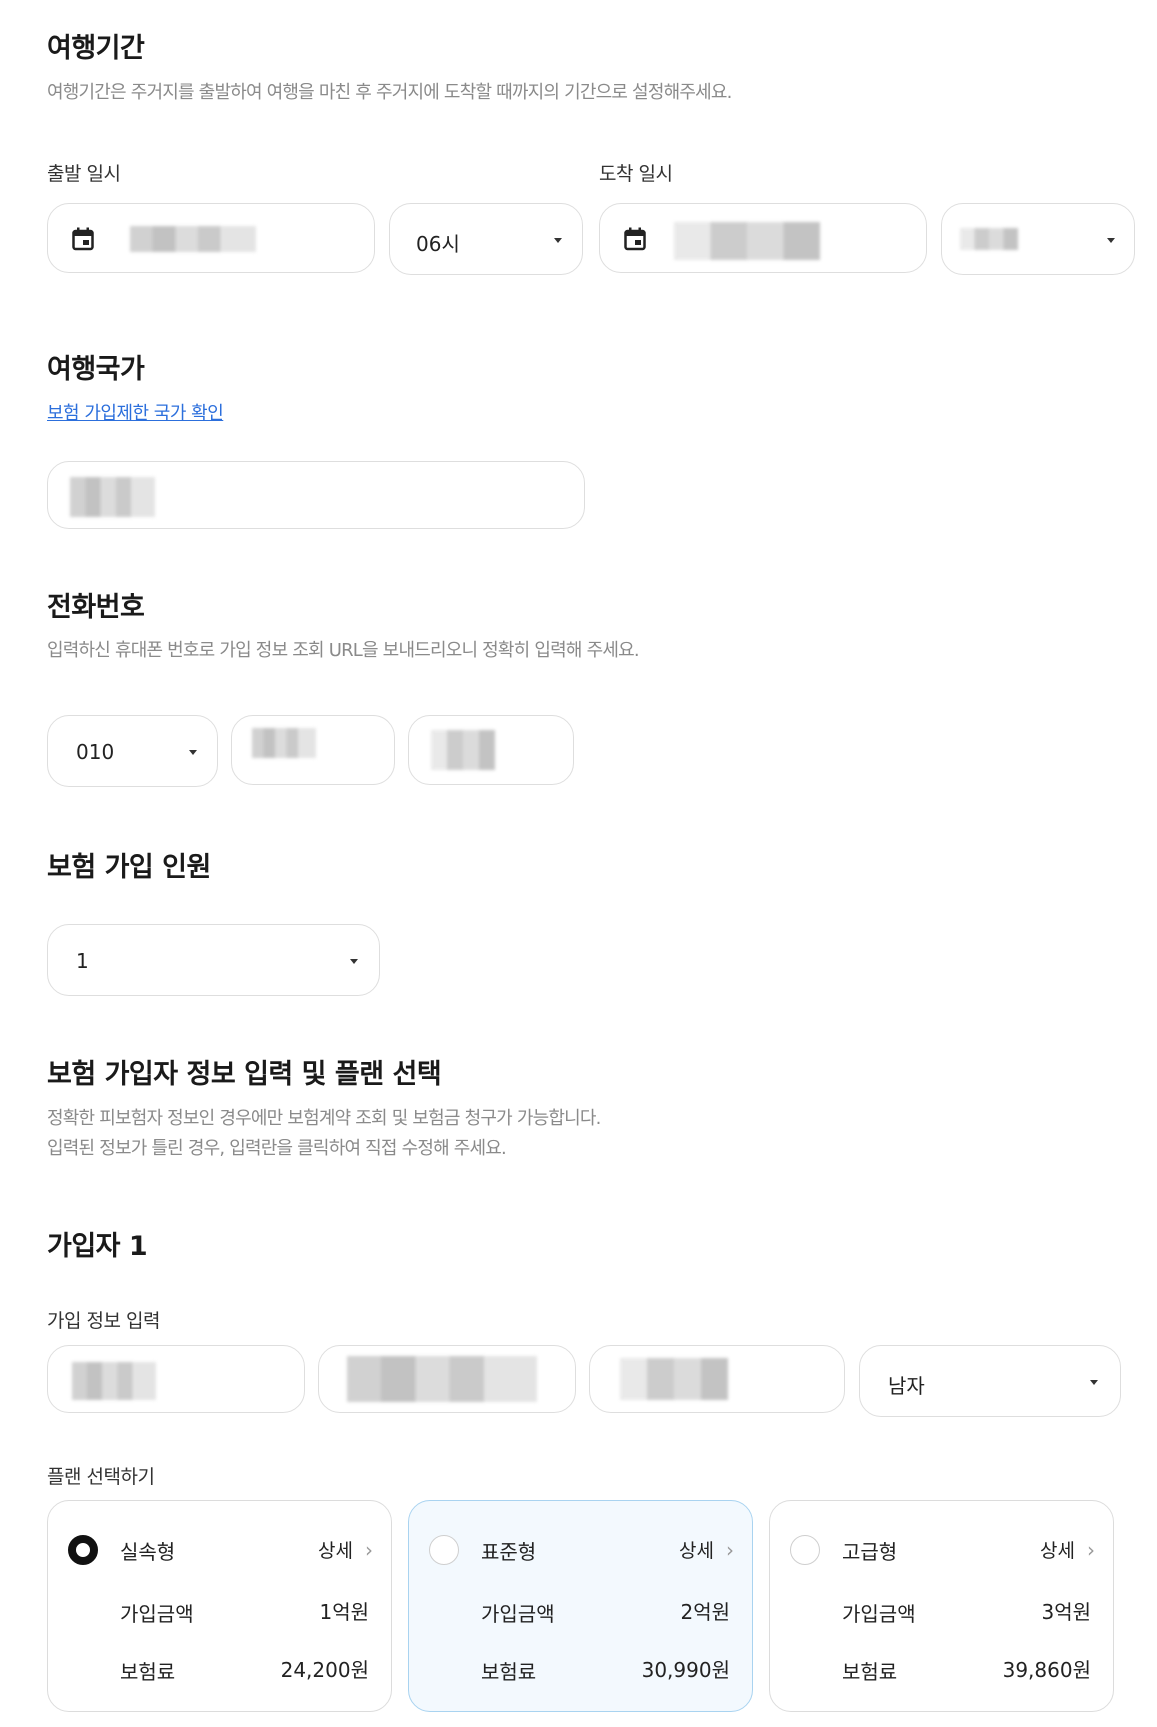 The image size is (1157, 1727). I want to click on travel-country-input, so click(316, 495).